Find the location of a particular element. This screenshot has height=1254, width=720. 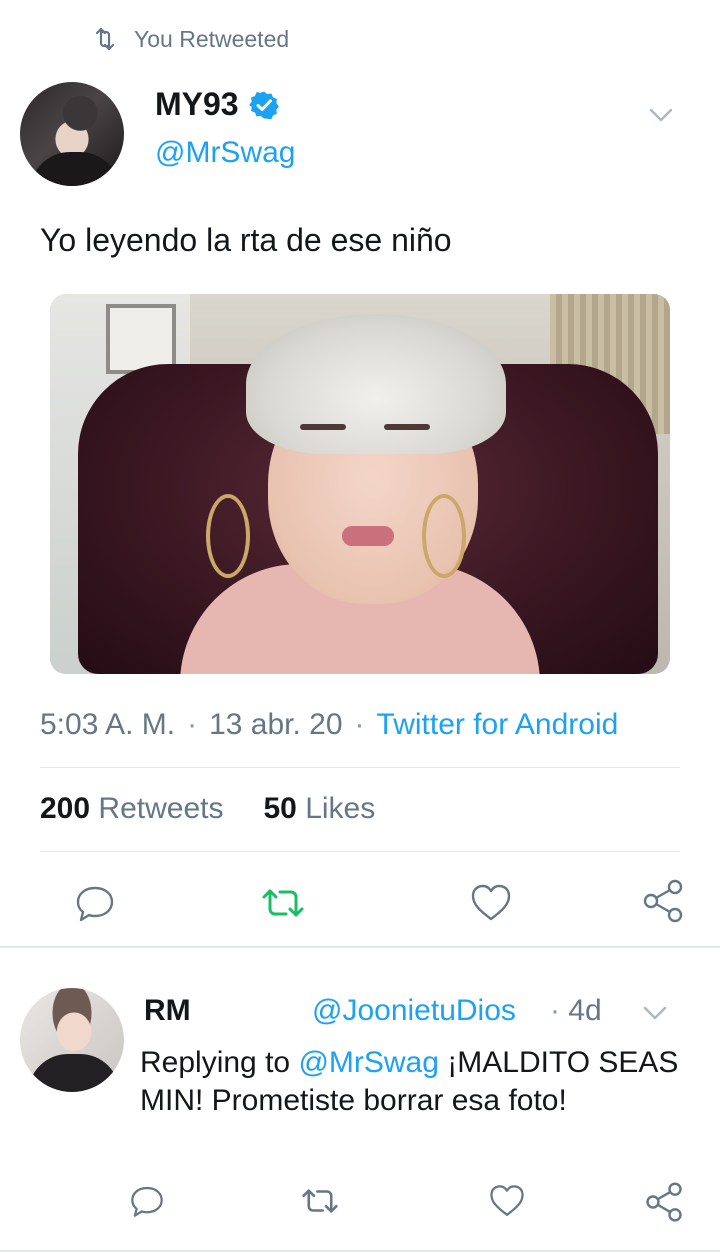

reply-timestamp: · 4d is located at coordinates (576, 1011).